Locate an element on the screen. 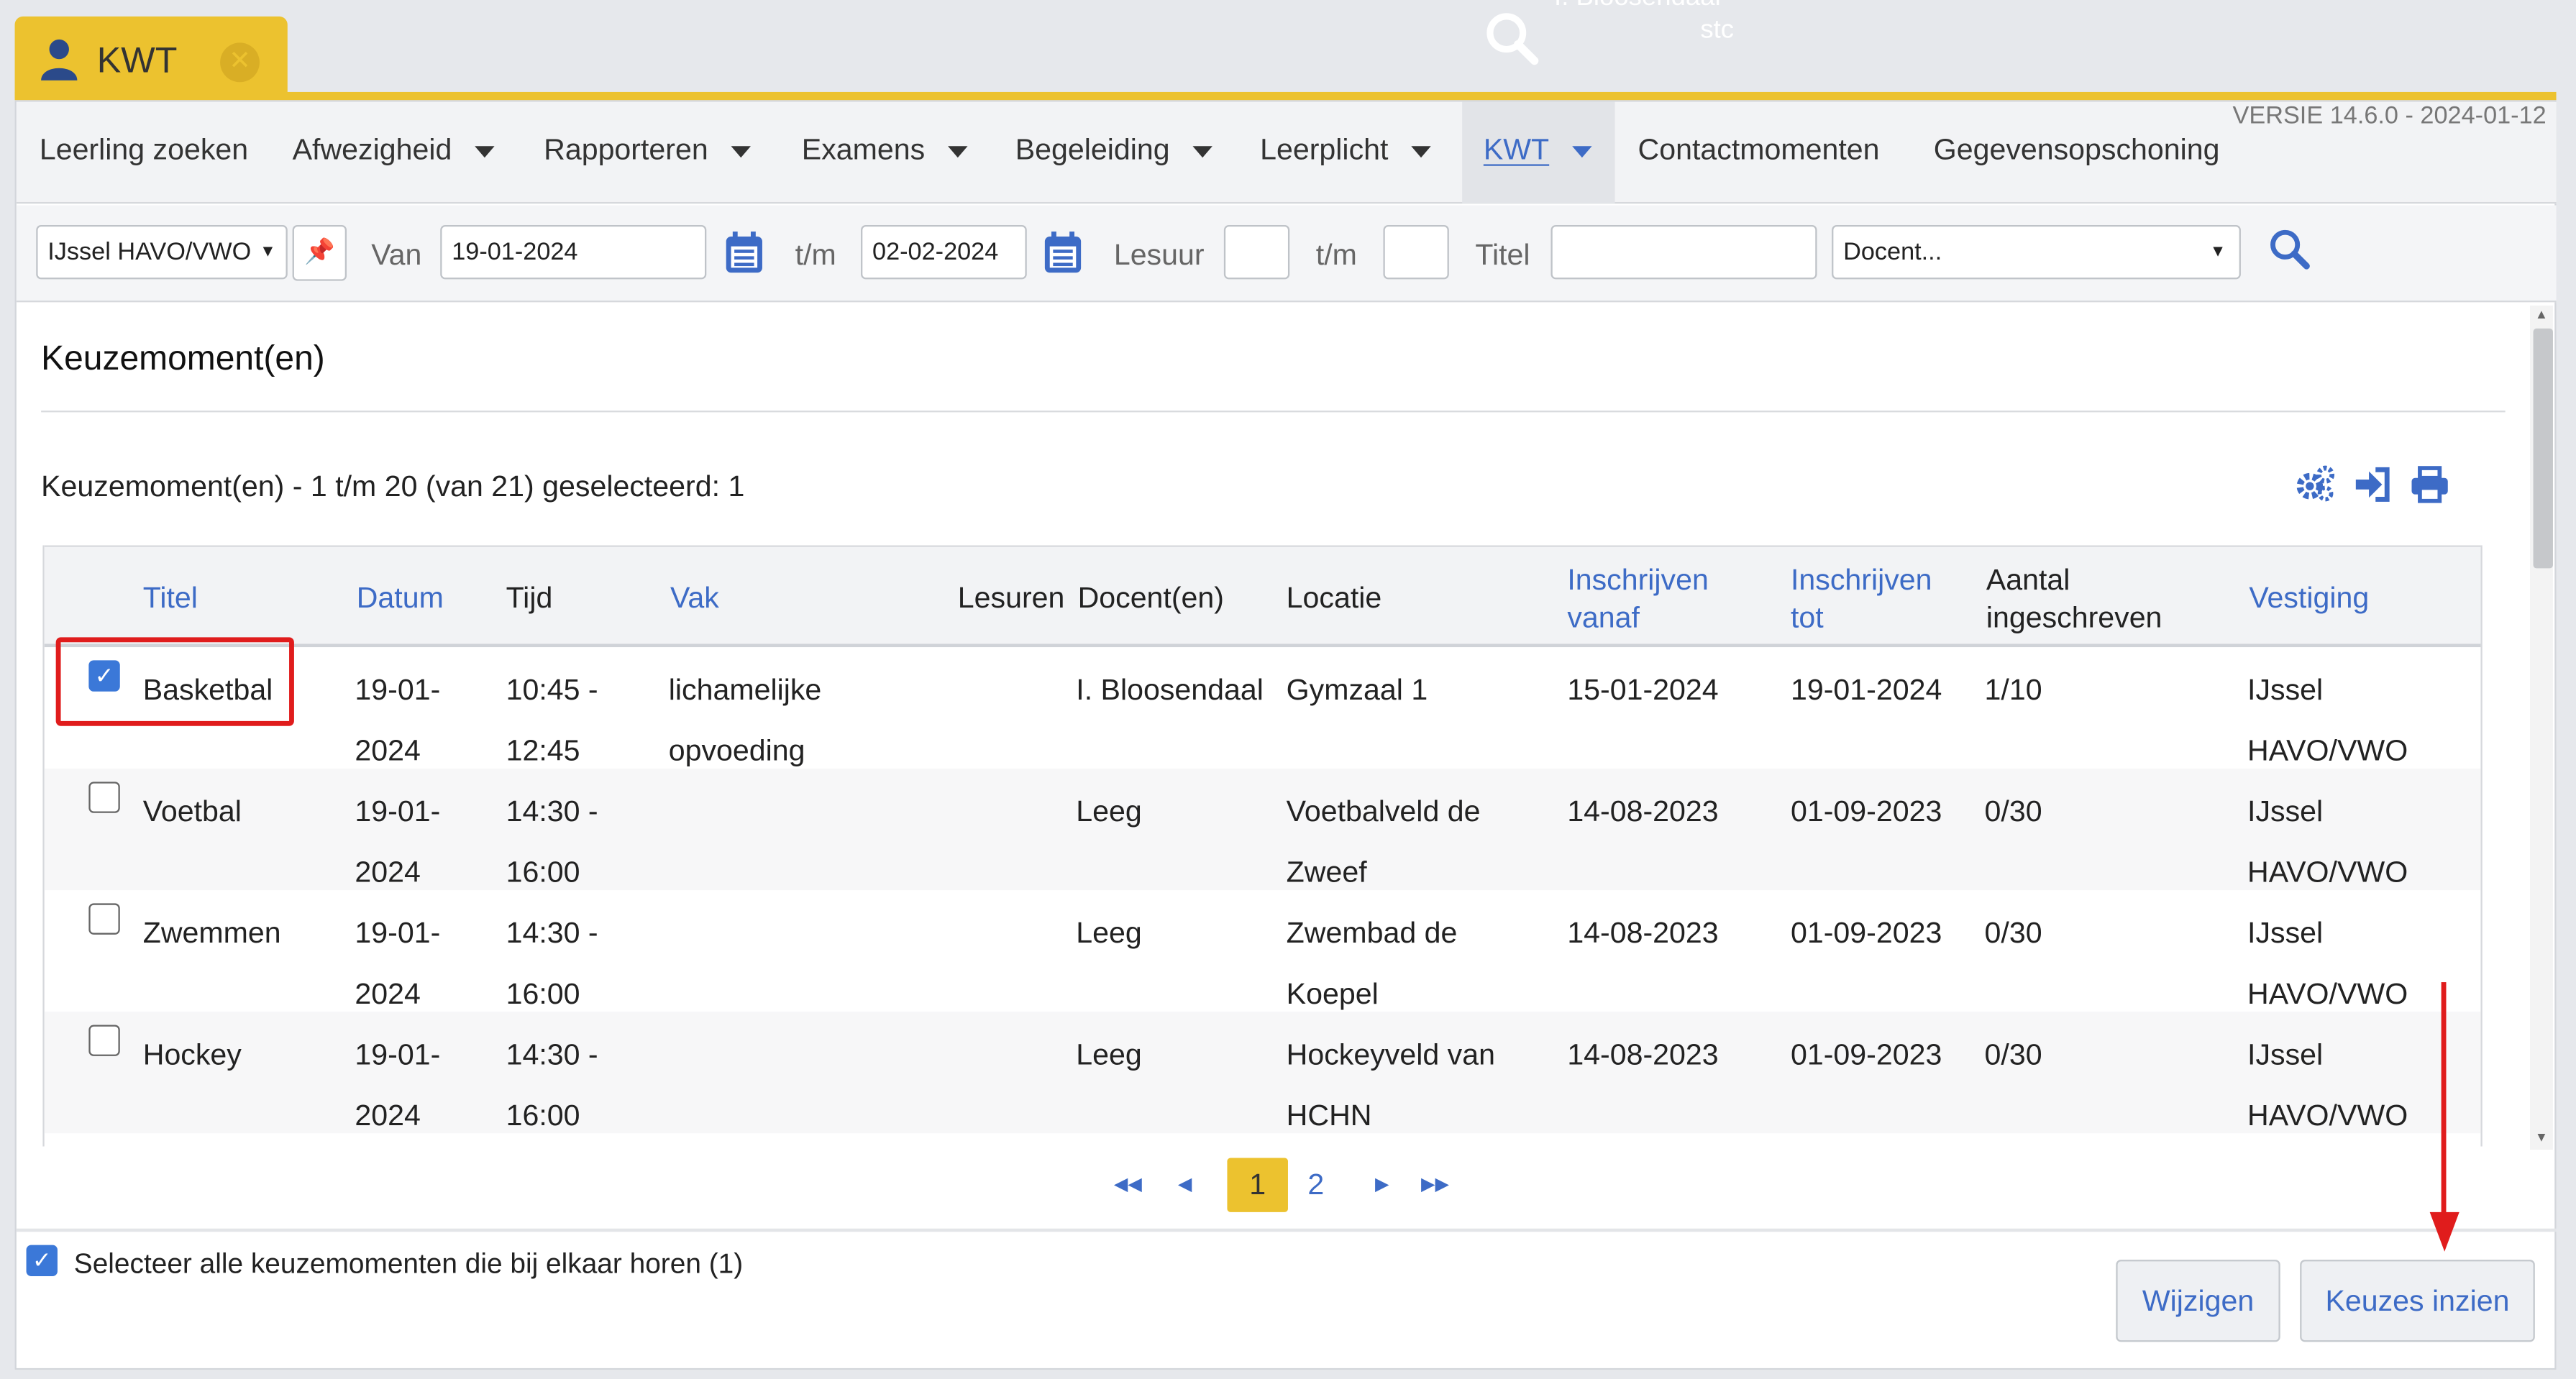 The width and height of the screenshot is (2576, 1379). menu-item-kwt: KWT is located at coordinates (1538, 150).